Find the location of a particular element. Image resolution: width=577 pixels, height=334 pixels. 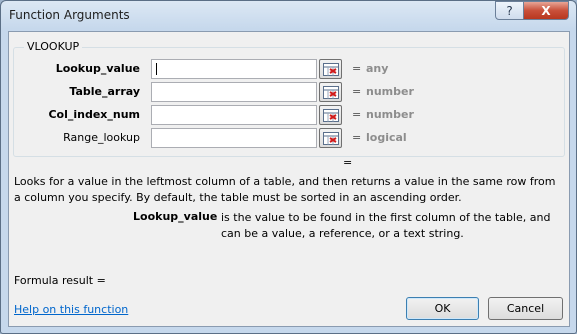

col-index-num-ref-button is located at coordinates (330, 115).